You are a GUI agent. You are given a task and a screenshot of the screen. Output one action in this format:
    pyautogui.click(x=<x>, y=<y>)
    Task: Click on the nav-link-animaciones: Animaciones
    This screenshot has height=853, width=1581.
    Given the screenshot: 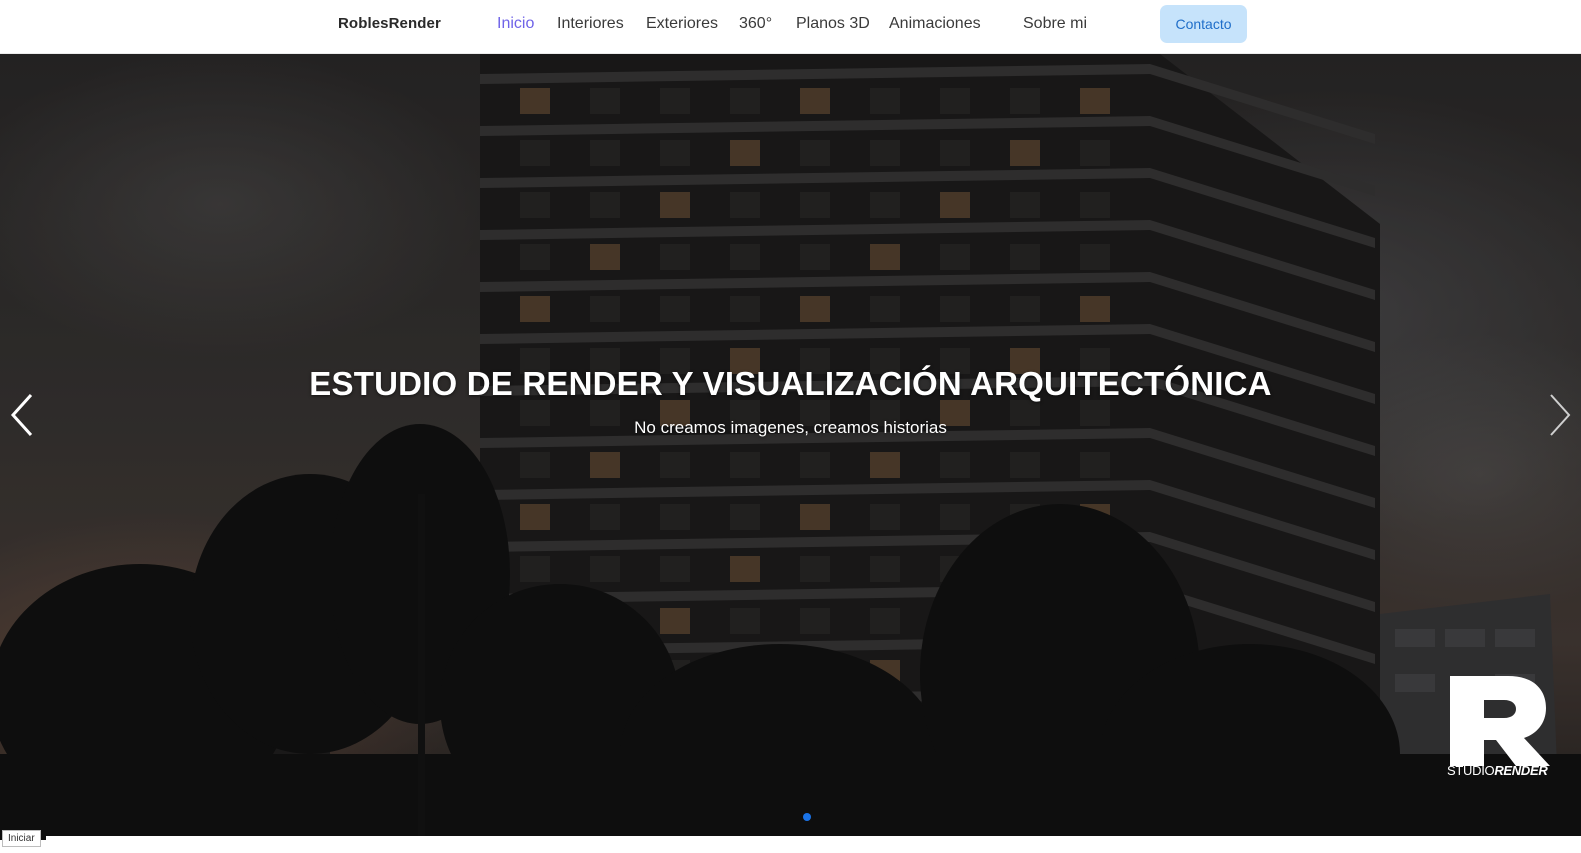 What is the action you would take?
    pyautogui.click(x=935, y=24)
    